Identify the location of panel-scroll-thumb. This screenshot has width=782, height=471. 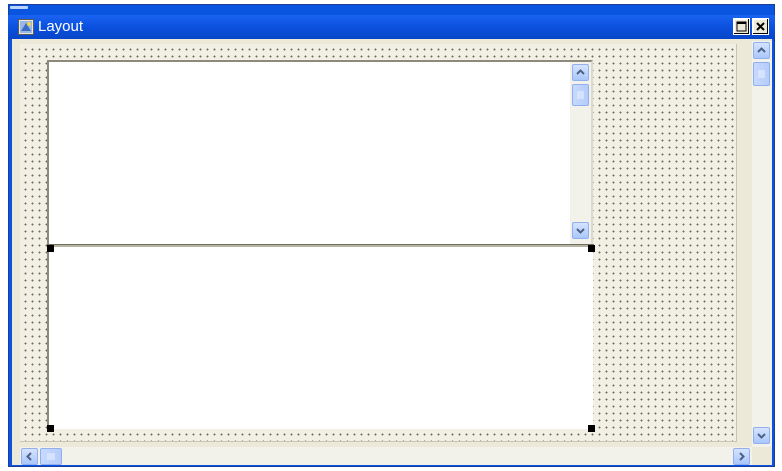
(580, 95).